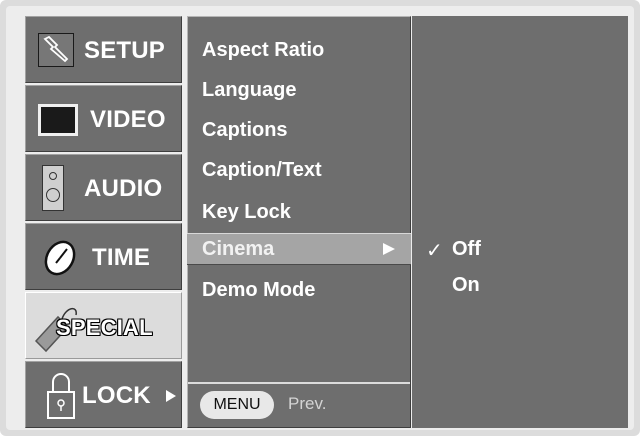 This screenshot has height=436, width=640. Describe the element at coordinates (60, 258) in the screenshot. I see `clock-icon` at that location.